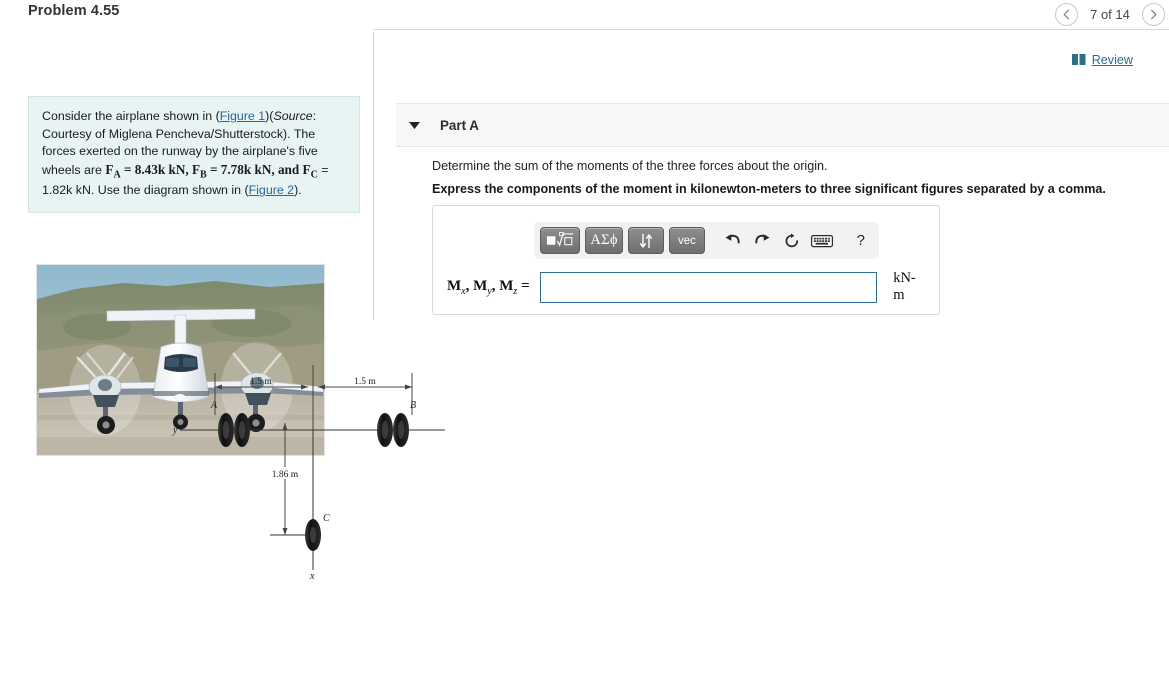 The image size is (1169, 682). Describe the element at coordinates (1078, 59) in the screenshot. I see `book-icon` at that location.